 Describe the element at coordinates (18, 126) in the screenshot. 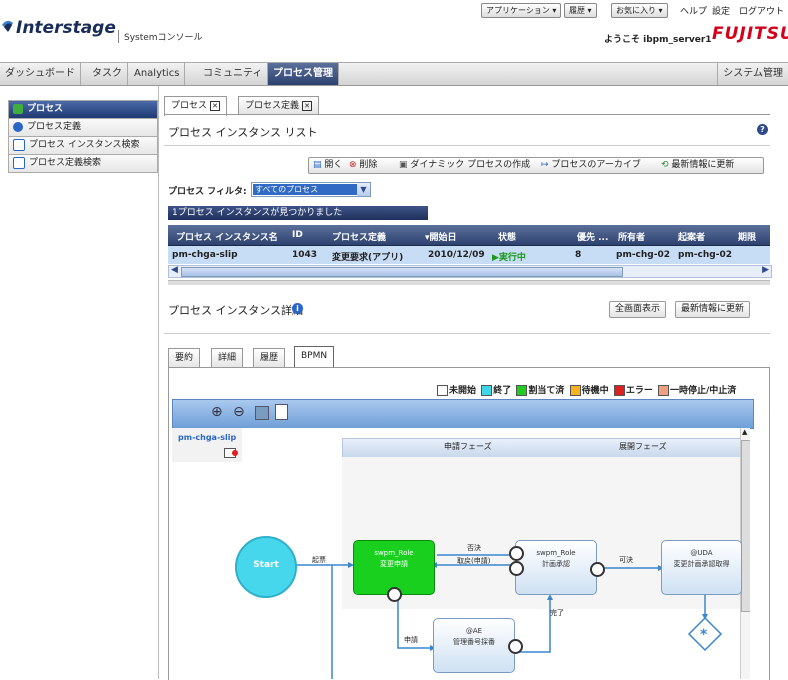

I see `process-definition-icon` at that location.